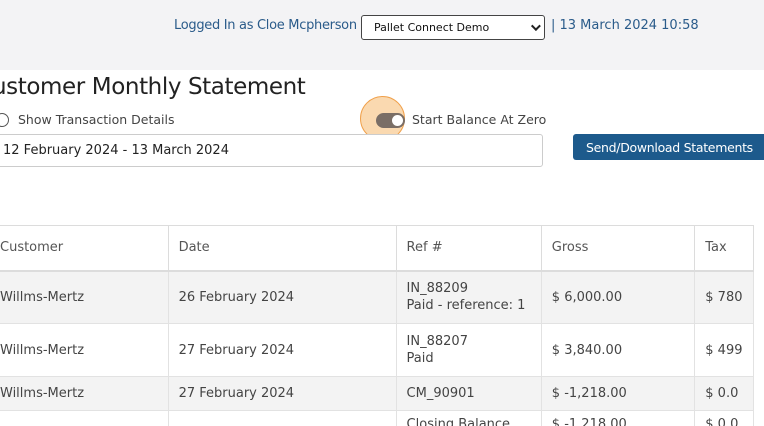 This screenshot has height=426, width=764. Describe the element at coordinates (397, 120) in the screenshot. I see `toggle-knob` at that location.